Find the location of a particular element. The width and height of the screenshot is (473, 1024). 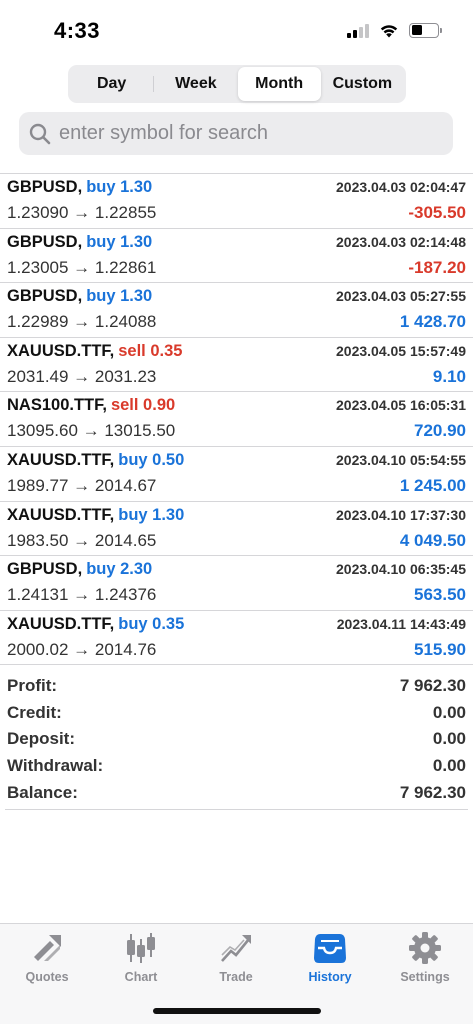

deal-profit: 4 049.50 is located at coordinates (432, 540).